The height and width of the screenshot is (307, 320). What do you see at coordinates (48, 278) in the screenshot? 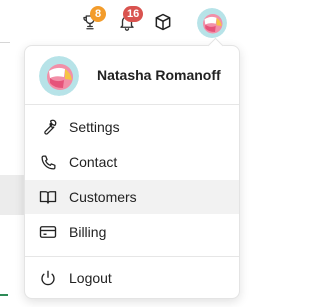
I see `power-icon` at bounding box center [48, 278].